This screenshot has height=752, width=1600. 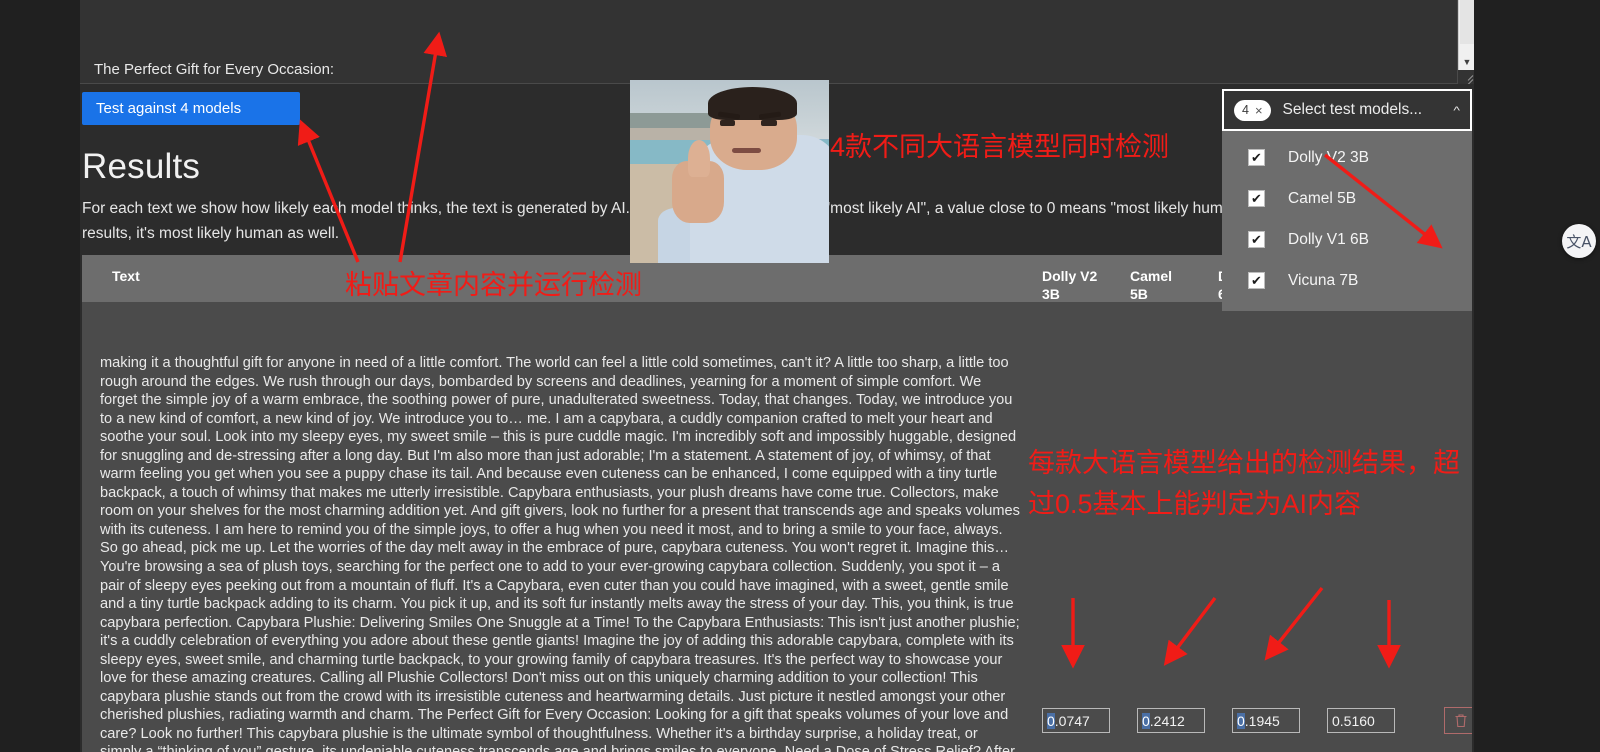 I want to click on annotation-scores: 每款大语言模型给出的检测结果，超过0.5基本上能判定为AI内容, so click(x=1244, y=483).